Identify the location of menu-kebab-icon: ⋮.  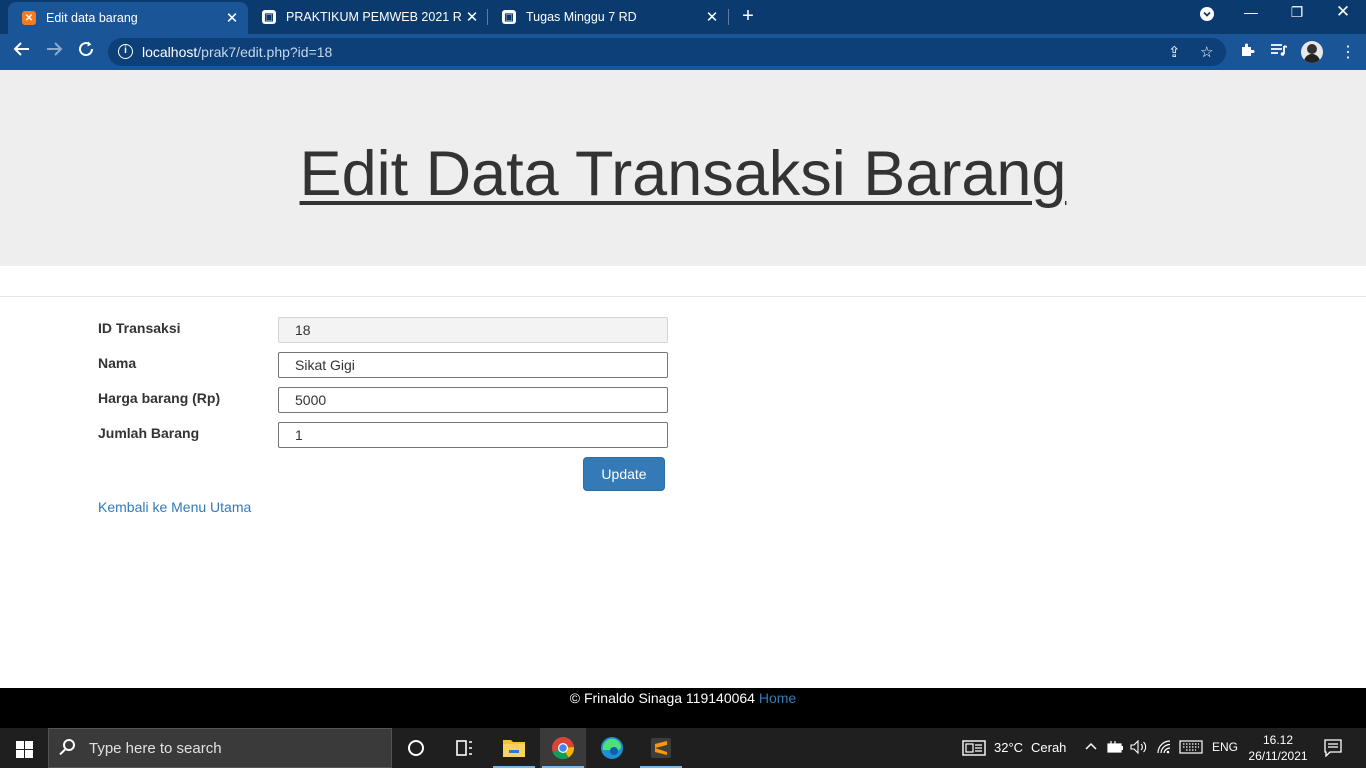
(1348, 52).